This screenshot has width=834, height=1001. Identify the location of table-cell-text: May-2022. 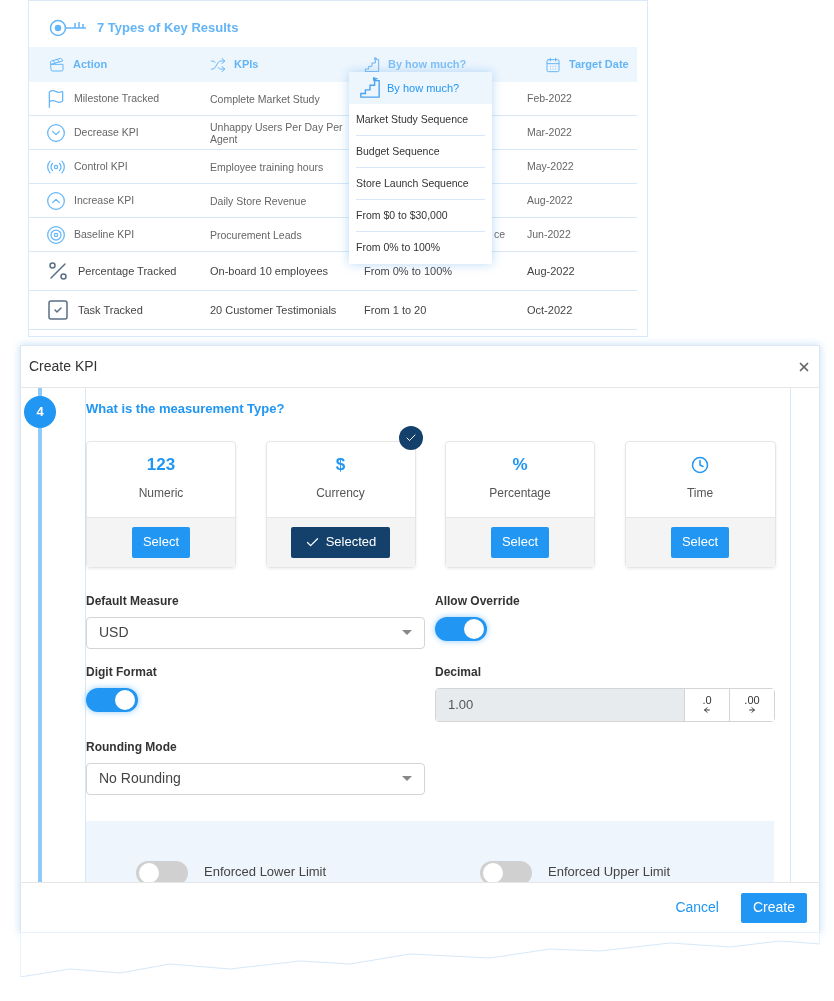
(551, 166).